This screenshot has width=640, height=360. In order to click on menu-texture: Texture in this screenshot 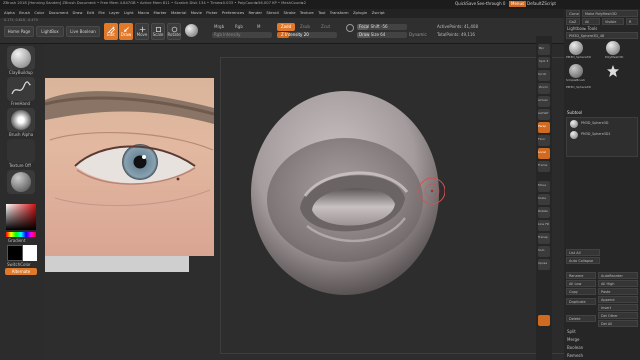, I will do `click(307, 13)`.